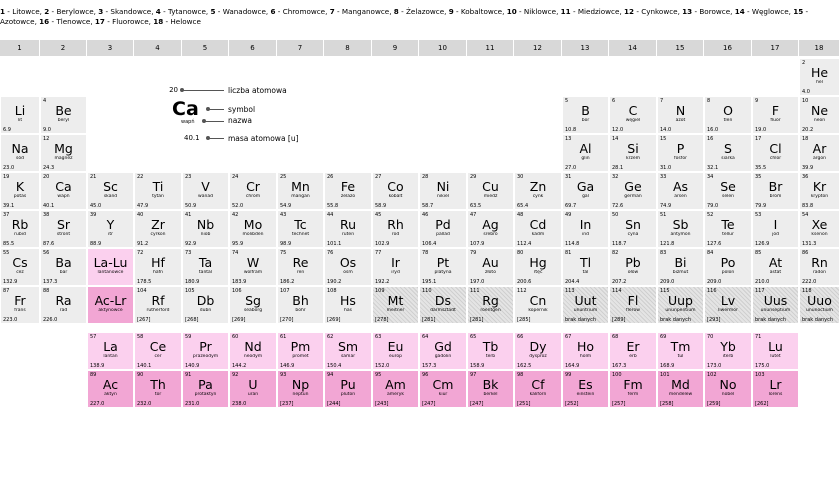 The image size is (840, 480). Describe the element at coordinates (348, 351) in the screenshot. I see `element-cell-sm: 62 Sm samar 150.4` at that location.